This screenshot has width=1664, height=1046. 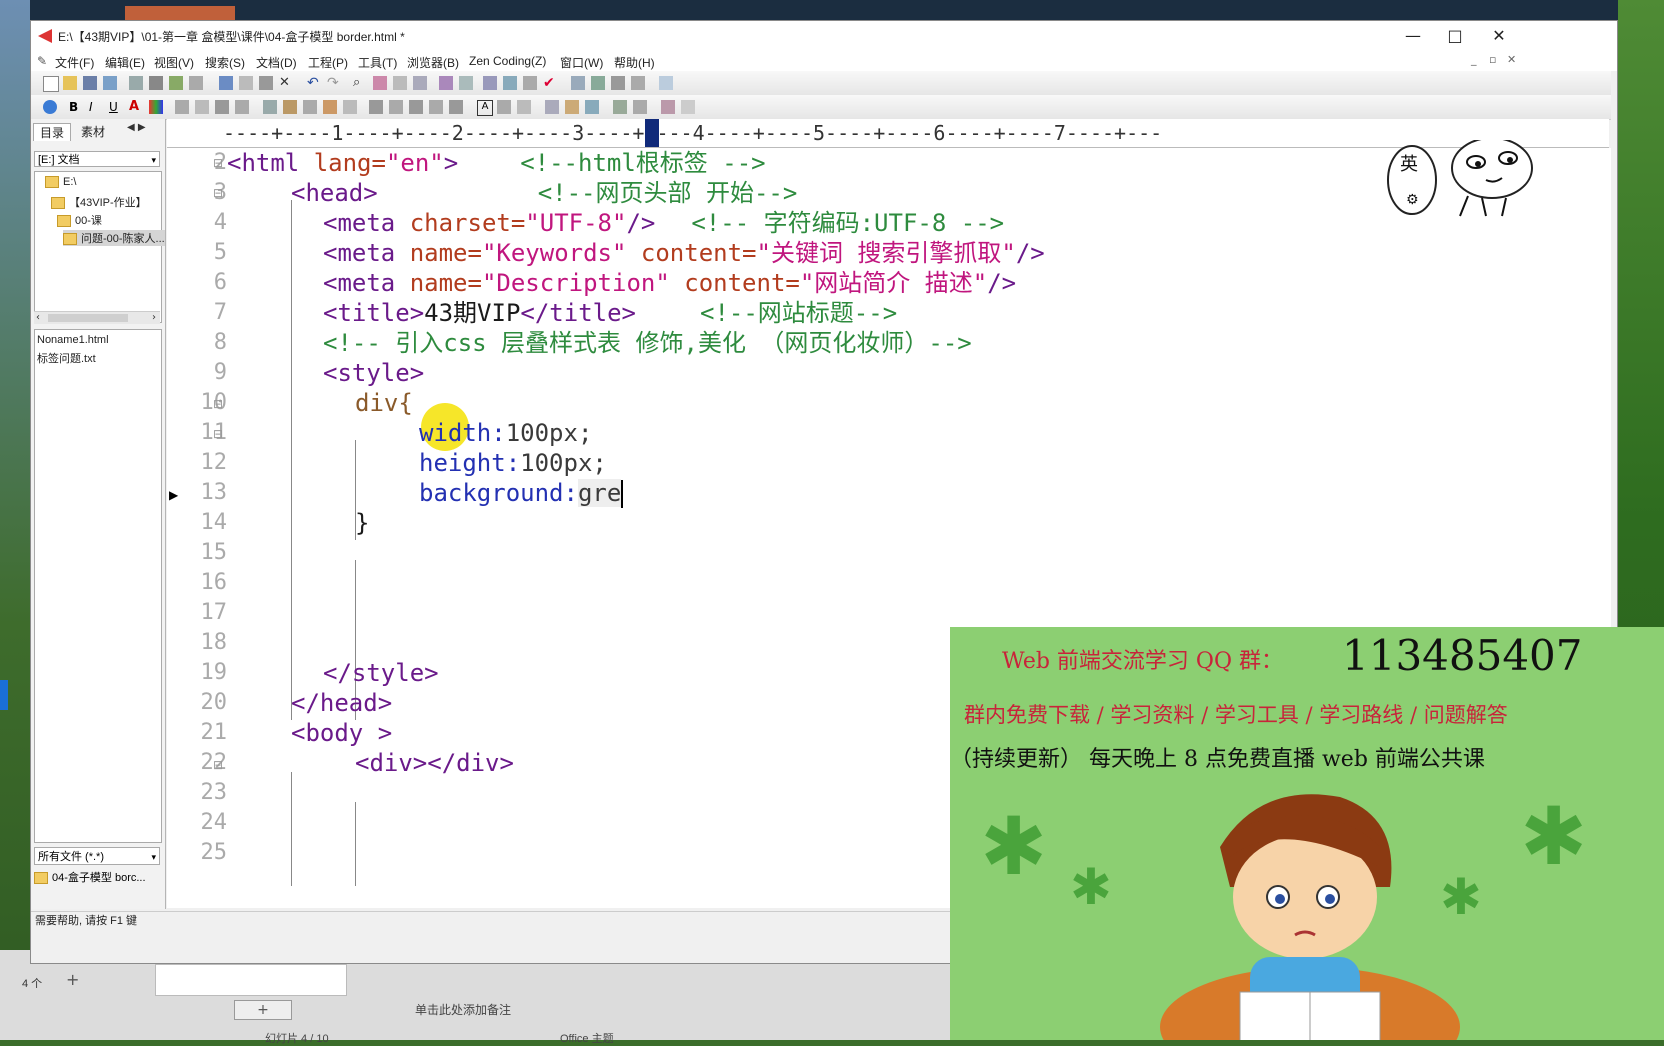 What do you see at coordinates (507, 61) in the screenshot?
I see `menu-zen-coding: Zen Coding(Z)` at bounding box center [507, 61].